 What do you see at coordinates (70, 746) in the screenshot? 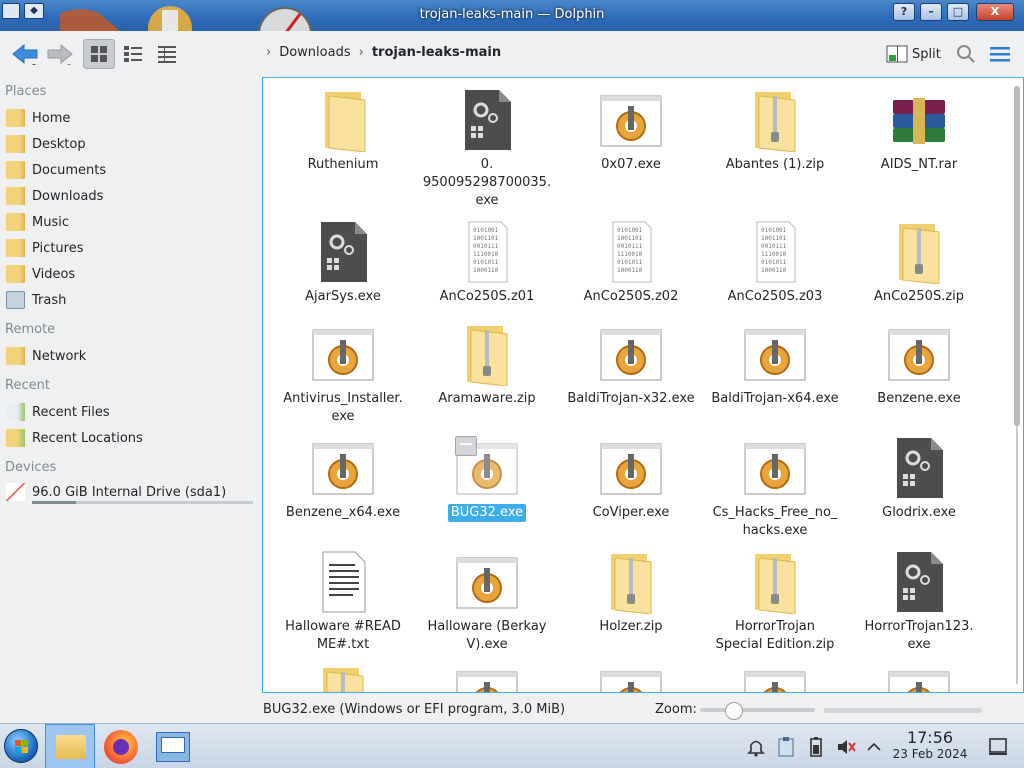
I see `taskbar-dolphin` at bounding box center [70, 746].